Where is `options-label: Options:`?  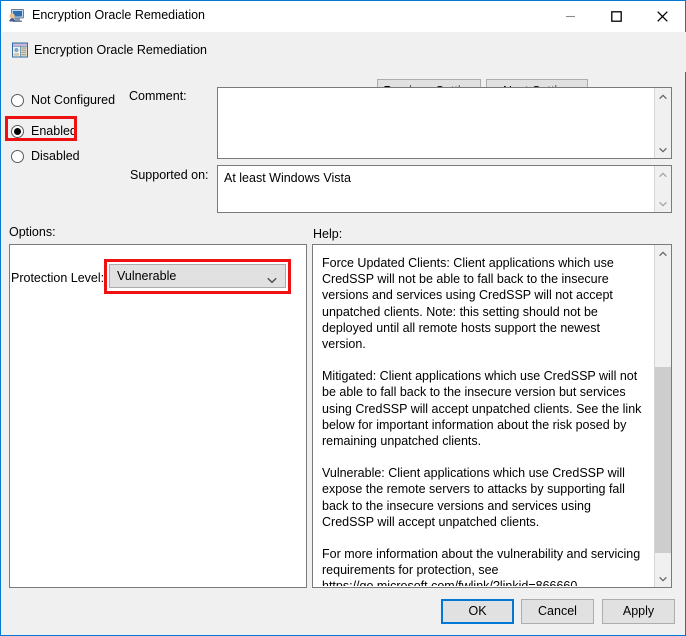 options-label: Options: is located at coordinates (32, 232).